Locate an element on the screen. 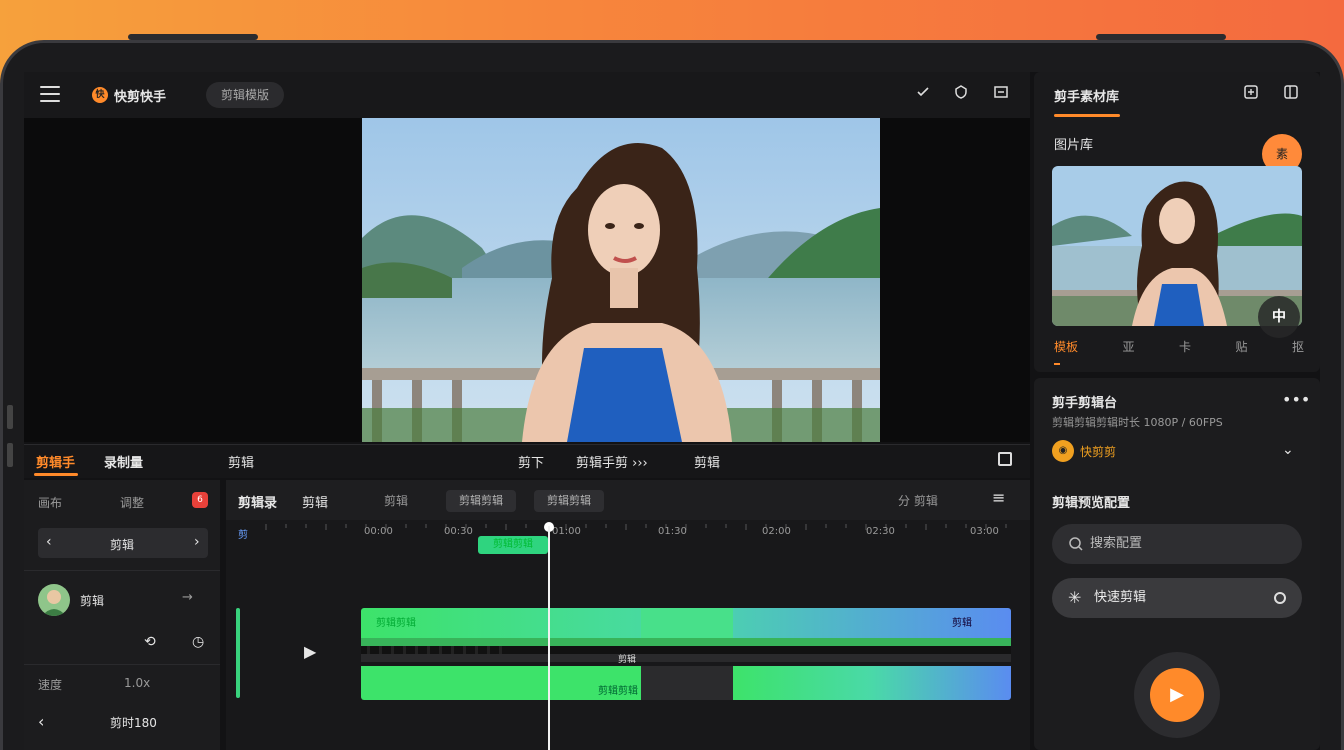 The height and width of the screenshot is (750, 1344). check-icon is located at coordinates (923, 95).